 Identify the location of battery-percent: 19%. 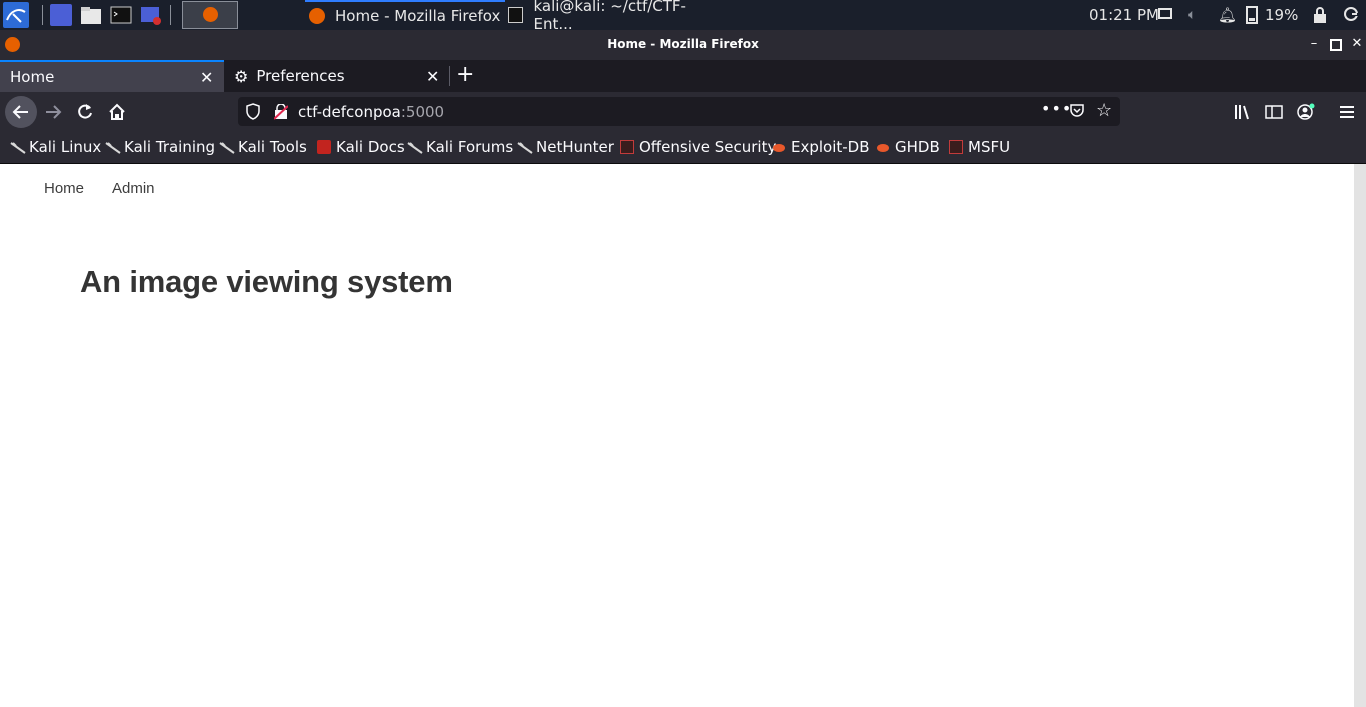
(1282, 15).